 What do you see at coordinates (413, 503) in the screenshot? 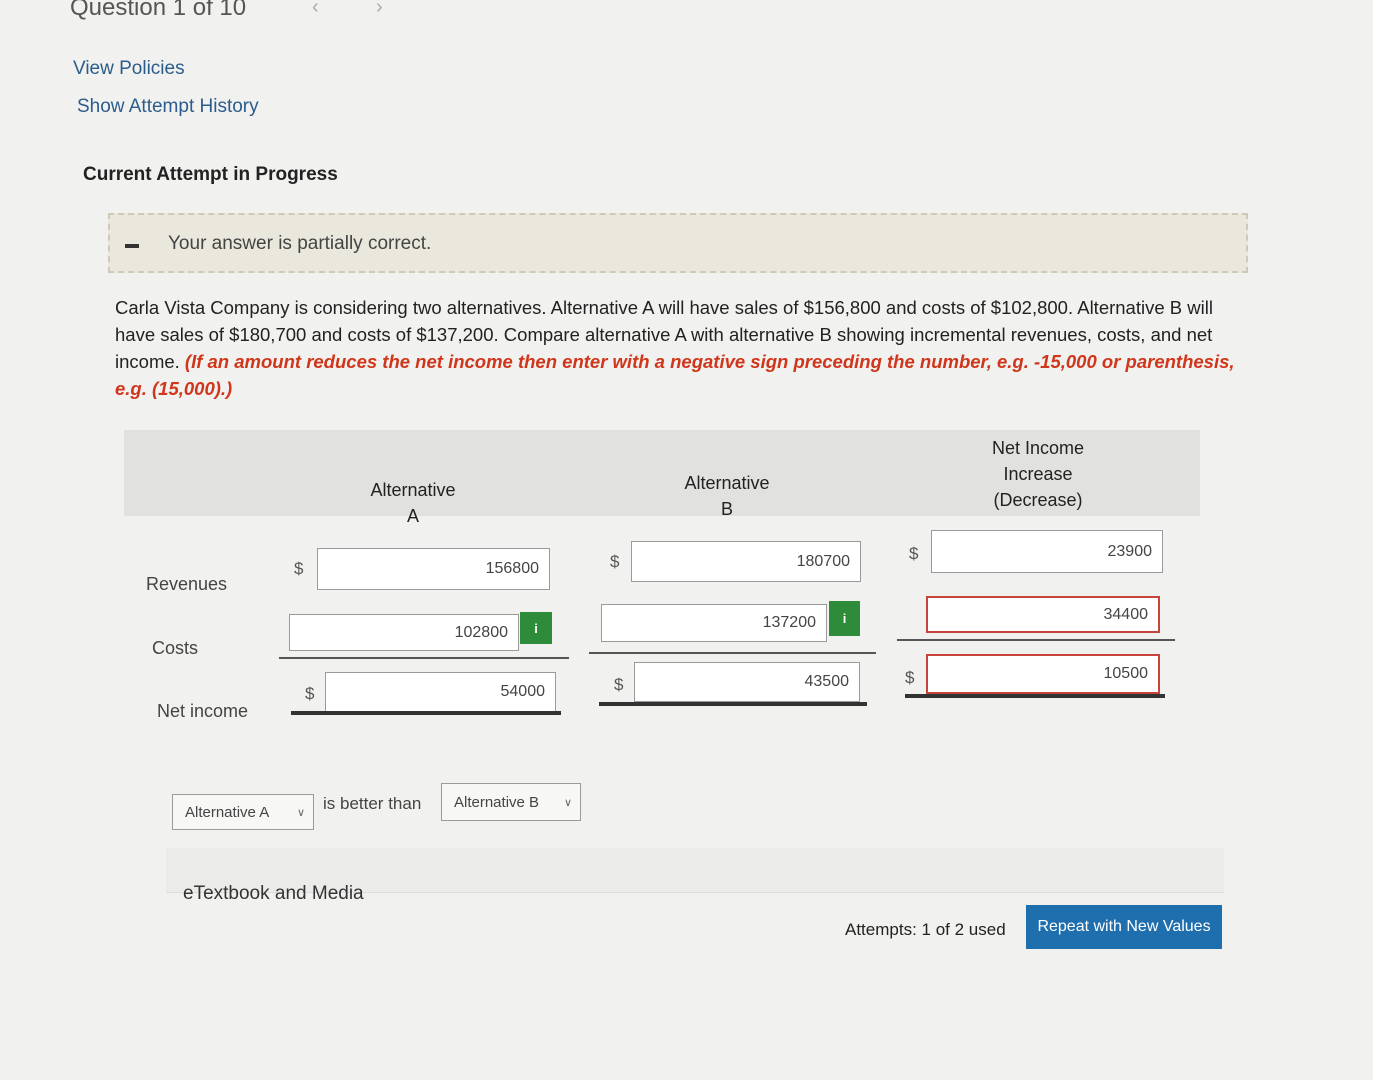
I see `column-header-alternative-a: Alternative A` at bounding box center [413, 503].